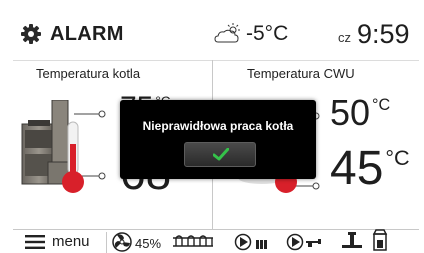  I want to click on header-divider, so click(216, 60).